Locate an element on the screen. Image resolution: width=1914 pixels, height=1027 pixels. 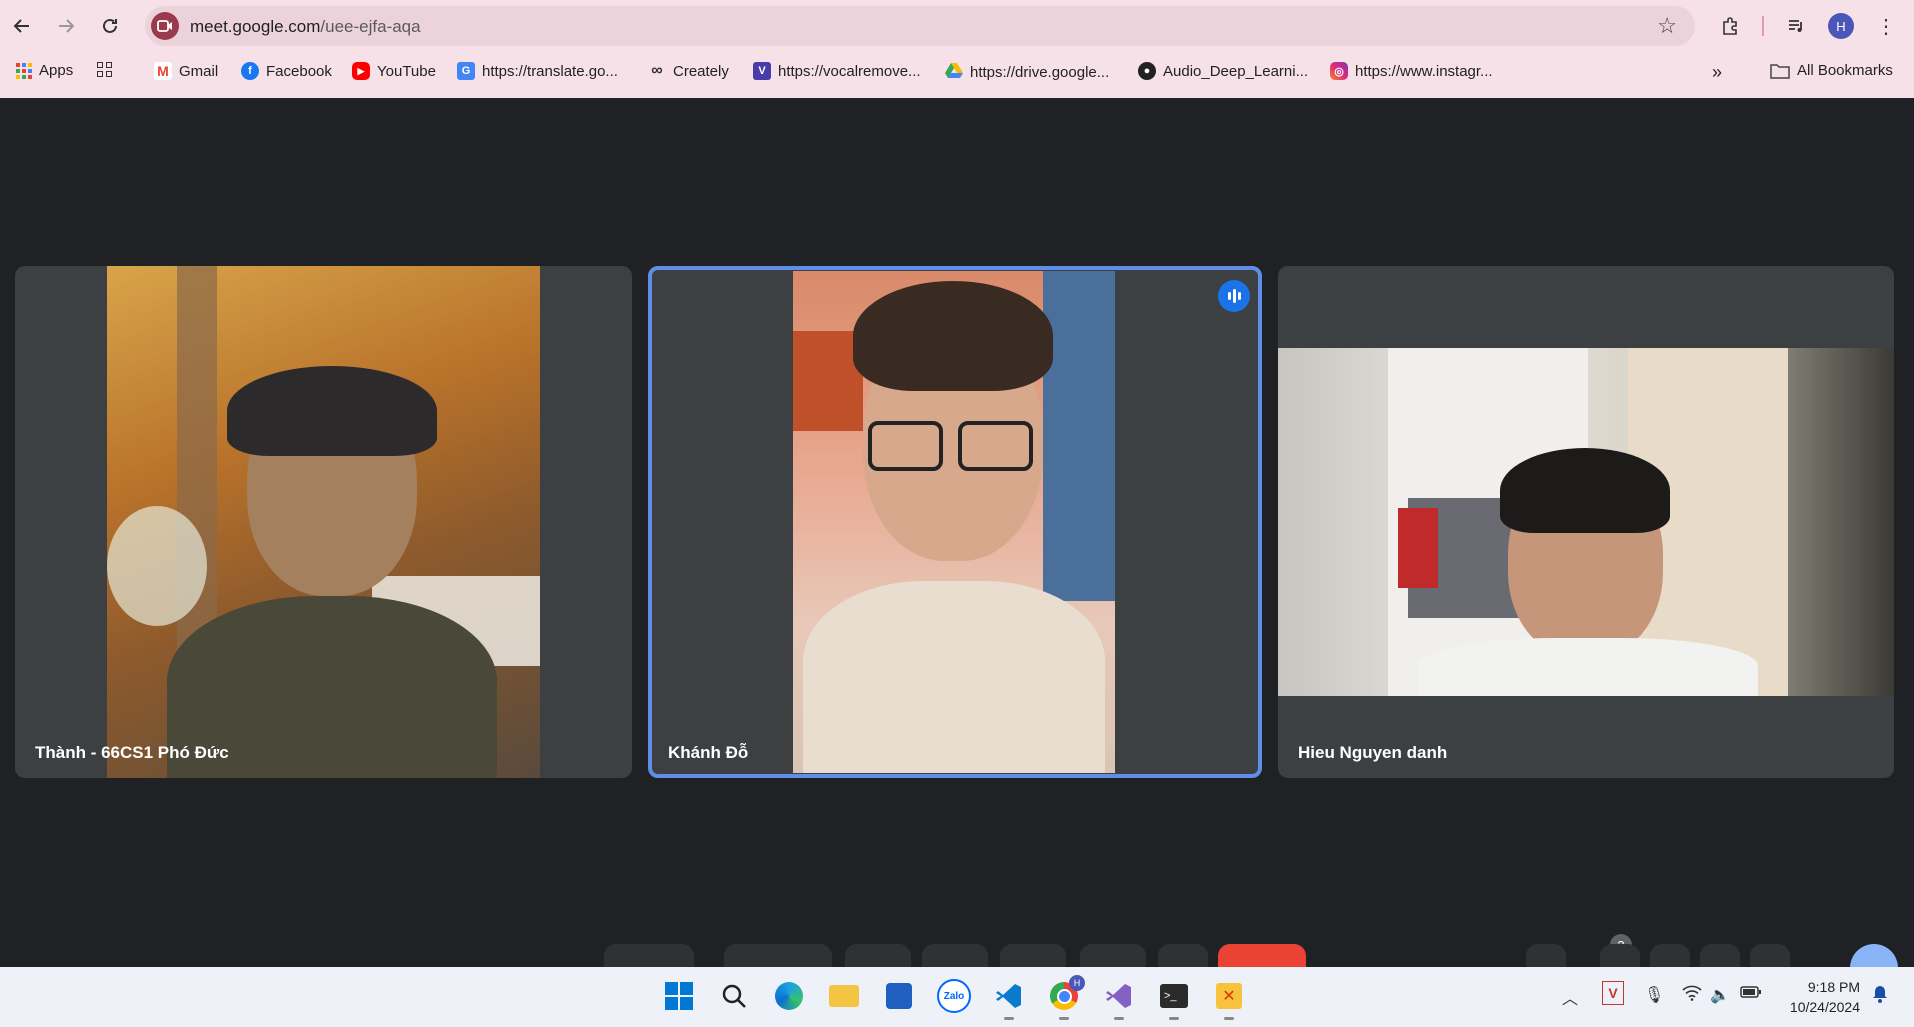
bookmark-creately: ∞ Creately is located at coordinates (688, 71).